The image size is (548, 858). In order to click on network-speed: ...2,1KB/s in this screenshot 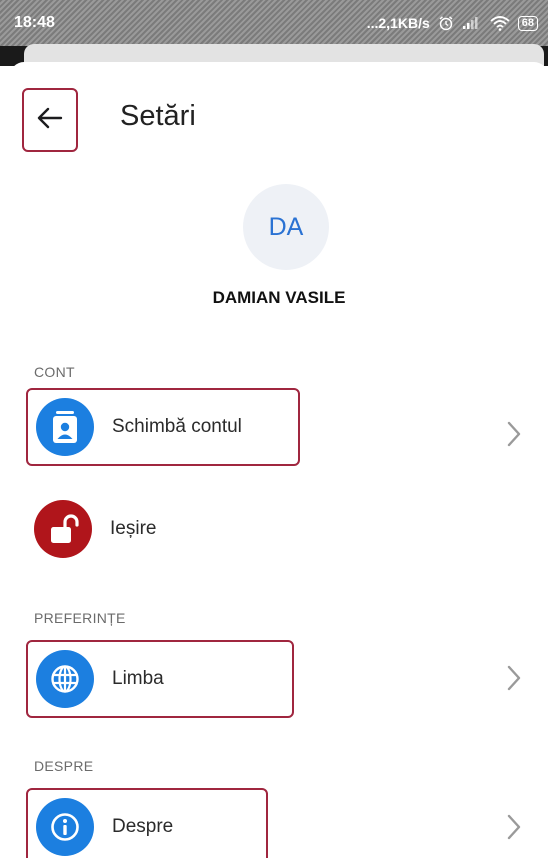, I will do `click(398, 23)`.